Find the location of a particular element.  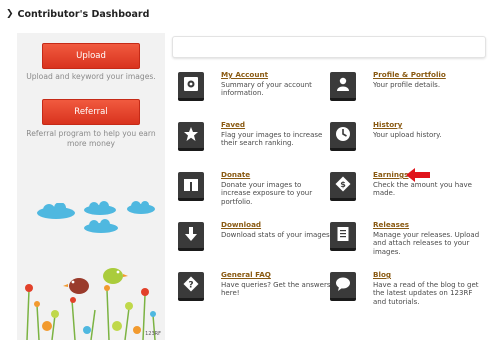

upload-button: Upload is located at coordinates (91, 56).